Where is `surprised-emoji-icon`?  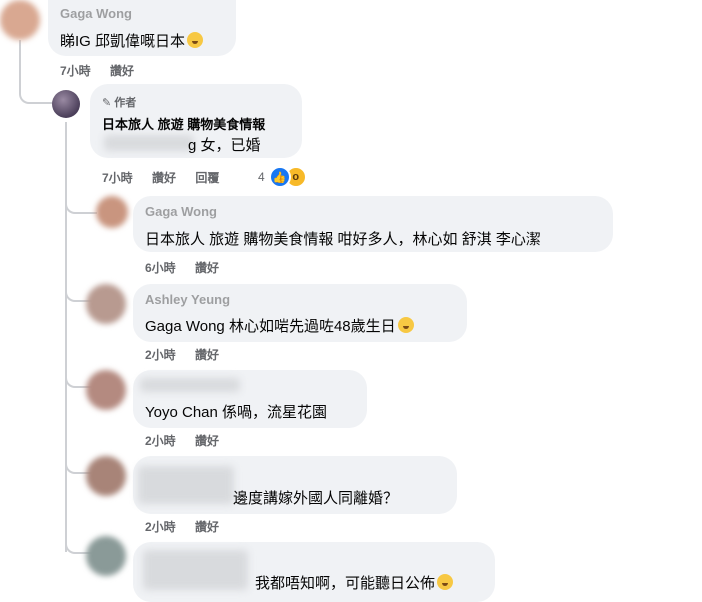
surprised-emoji-icon is located at coordinates (405, 325).